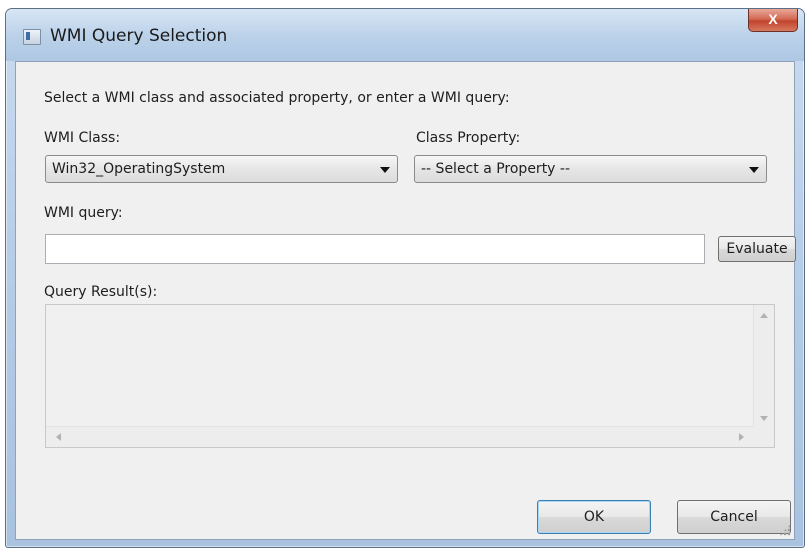 This screenshot has height=552, width=810. I want to click on ok-button: OK, so click(594, 517).